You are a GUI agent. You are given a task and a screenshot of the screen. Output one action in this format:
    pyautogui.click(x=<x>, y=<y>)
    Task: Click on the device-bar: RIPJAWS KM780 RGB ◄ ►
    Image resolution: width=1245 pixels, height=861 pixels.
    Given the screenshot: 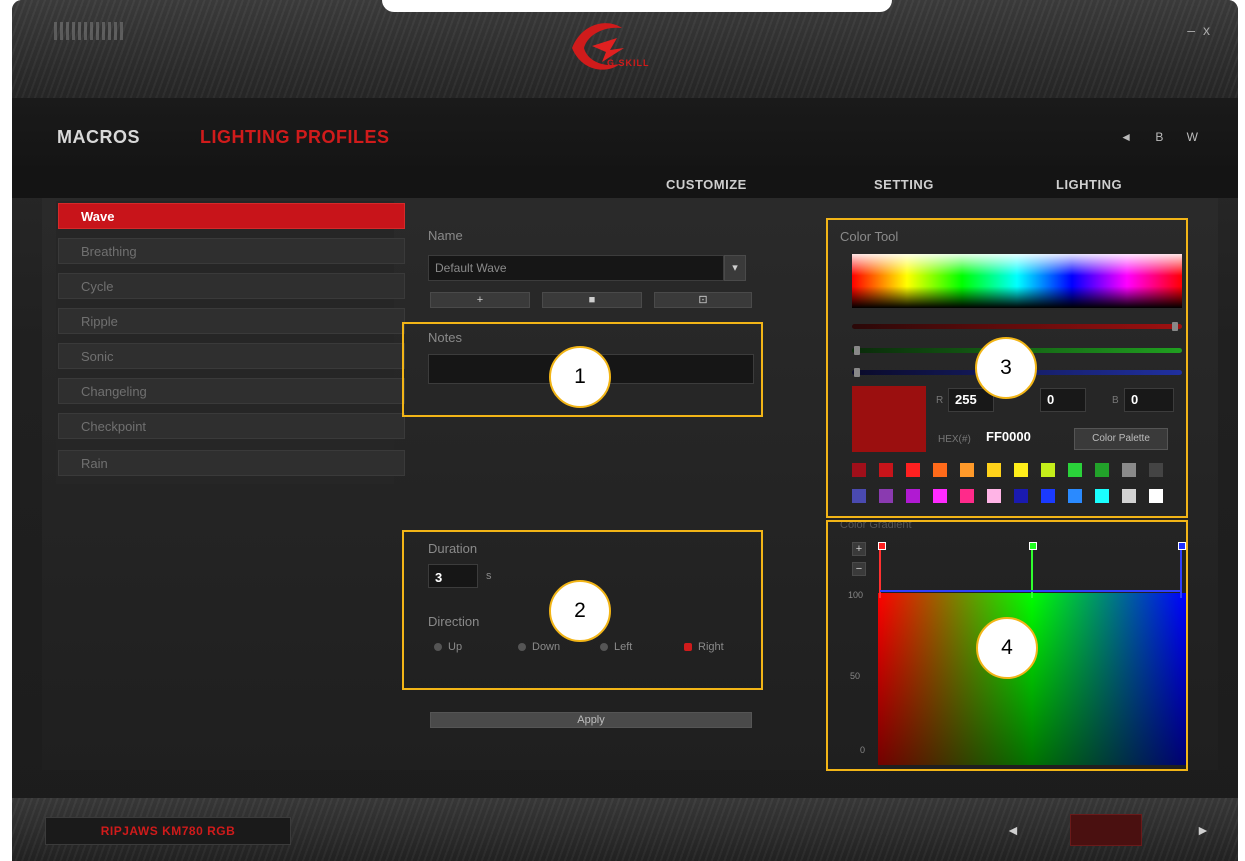 What is the action you would take?
    pyautogui.click(x=625, y=829)
    